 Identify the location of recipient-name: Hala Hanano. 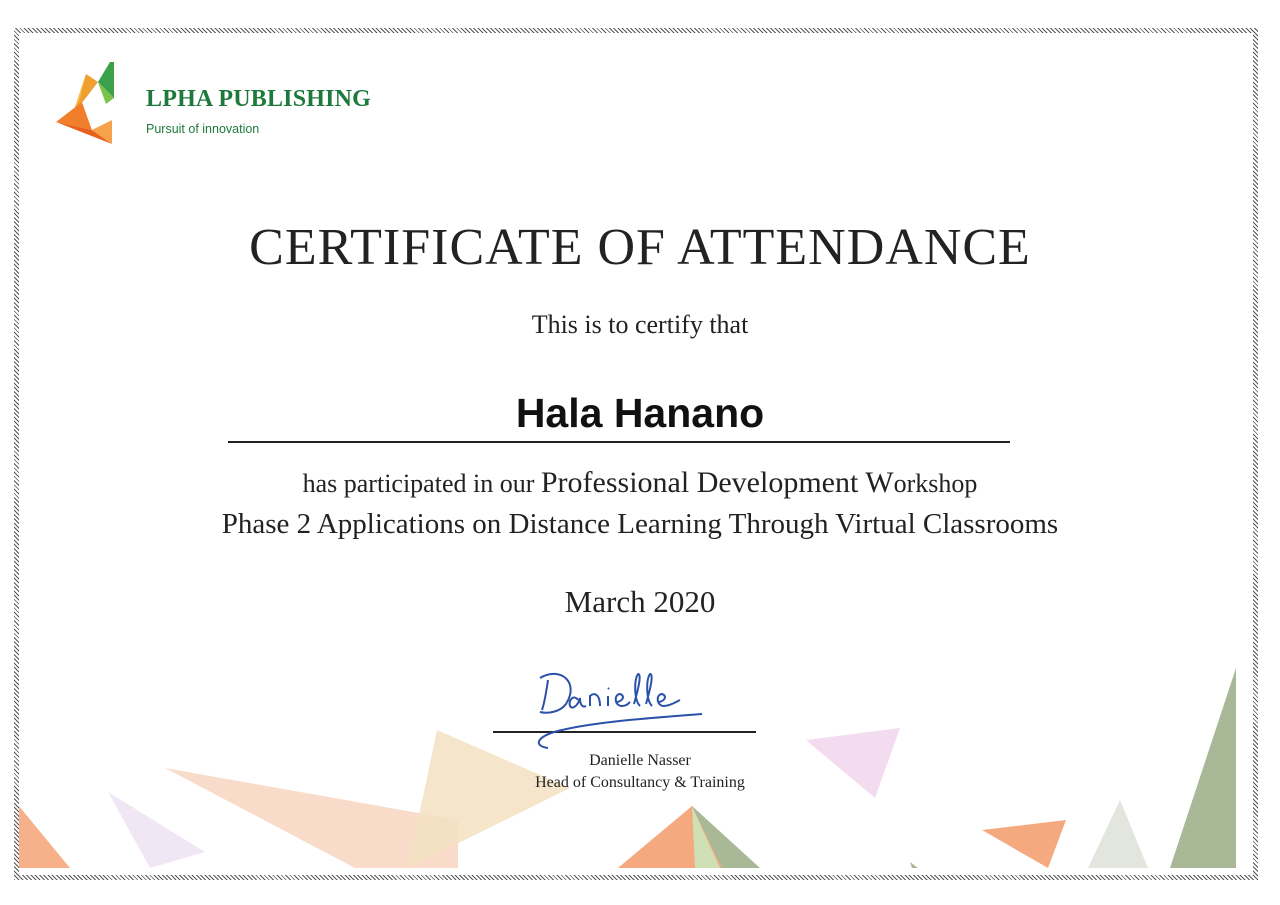
(640, 413).